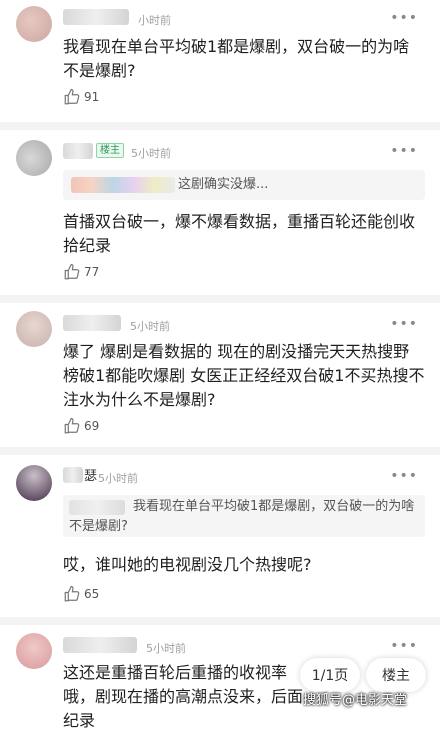  What do you see at coordinates (123, 185) in the screenshot?
I see `quote-author-blurred` at bounding box center [123, 185].